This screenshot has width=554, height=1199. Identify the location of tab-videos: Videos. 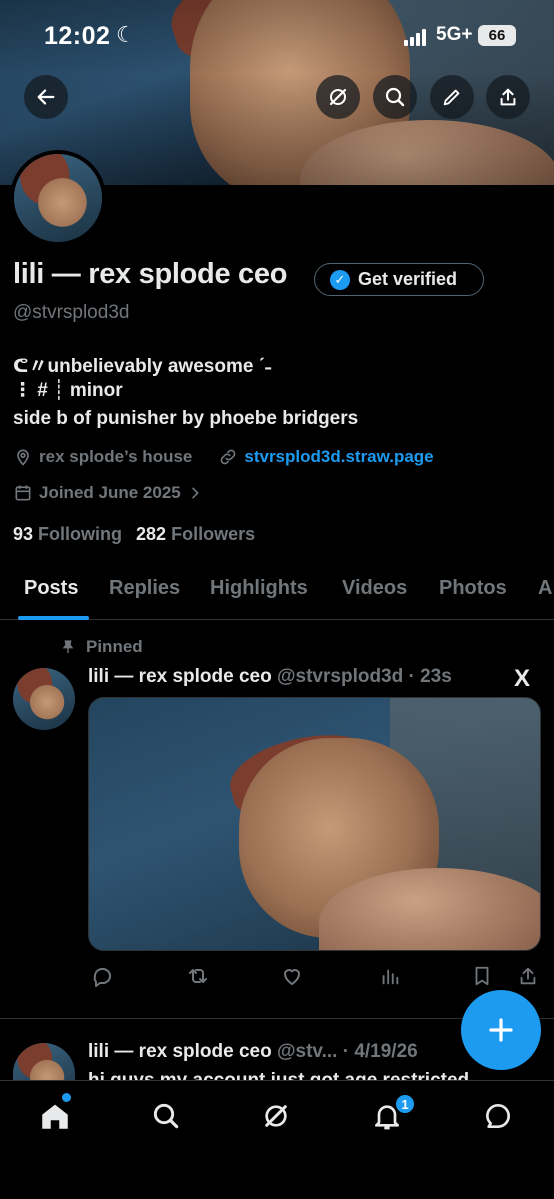
(374, 588).